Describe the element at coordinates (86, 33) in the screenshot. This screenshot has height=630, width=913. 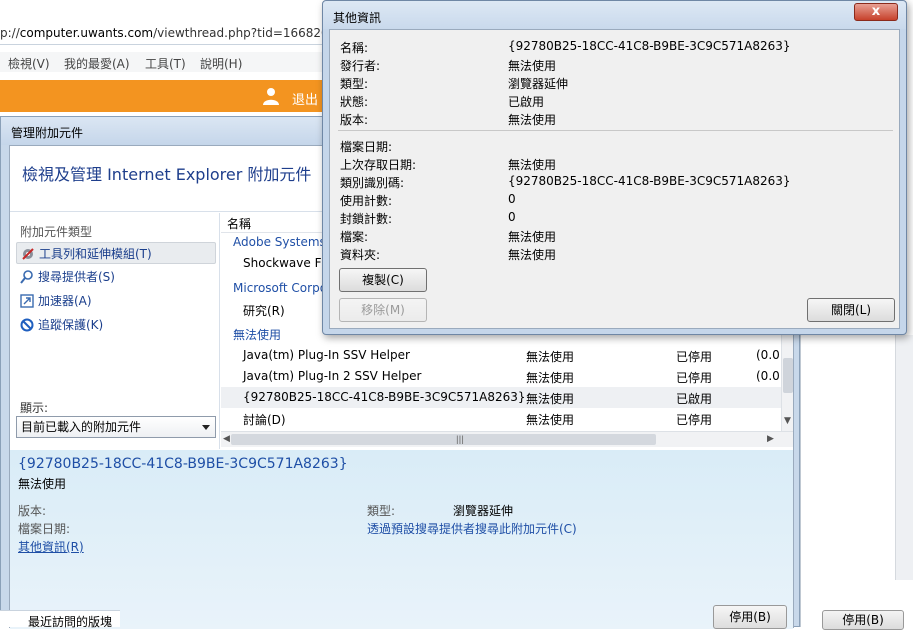
I see `address-domain: computer.uwants.com` at that location.